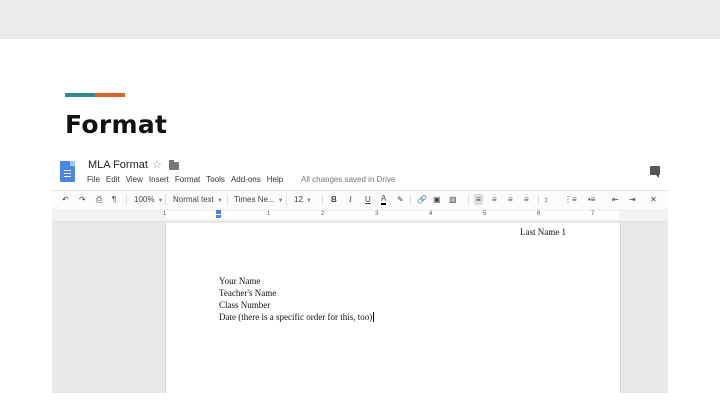  What do you see at coordinates (494, 199) in the screenshot?
I see `align-center-icon: ≡` at bounding box center [494, 199].